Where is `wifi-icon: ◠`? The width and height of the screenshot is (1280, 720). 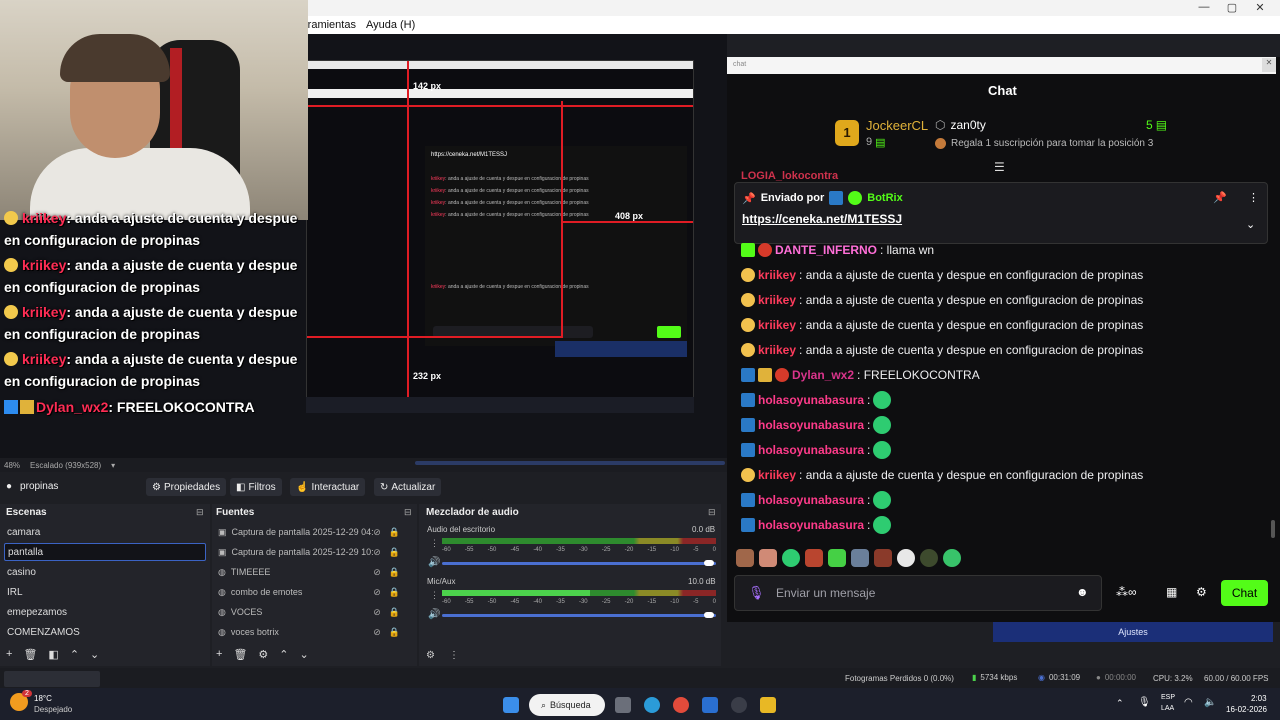
wifi-icon: ◠ is located at coordinates (1188, 702).